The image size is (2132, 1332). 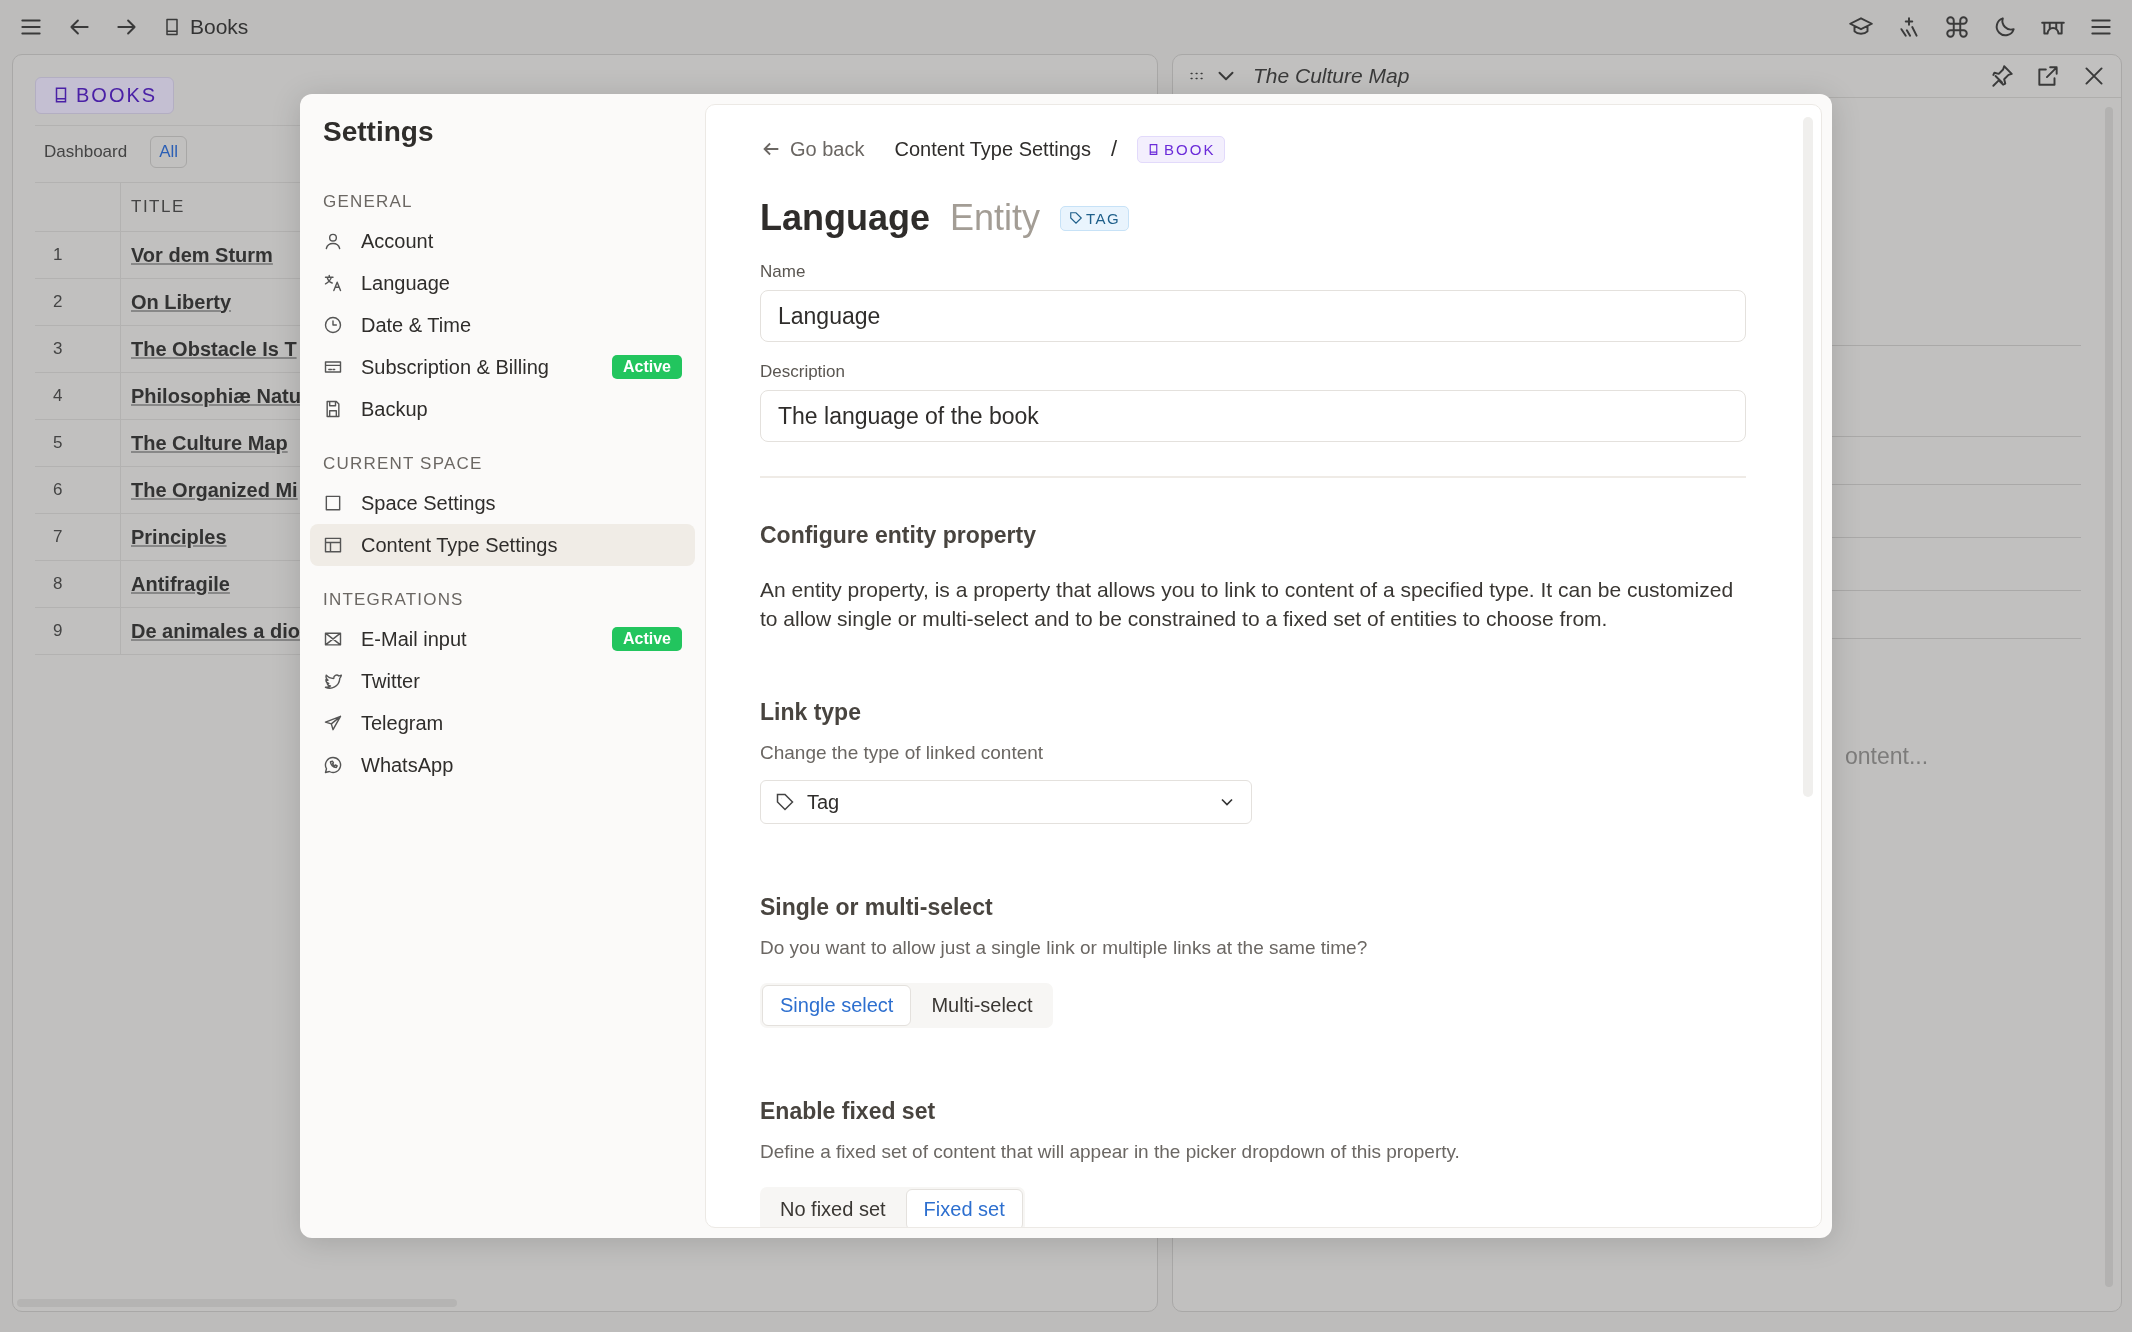 I want to click on row-number: 7, so click(x=58, y=537).